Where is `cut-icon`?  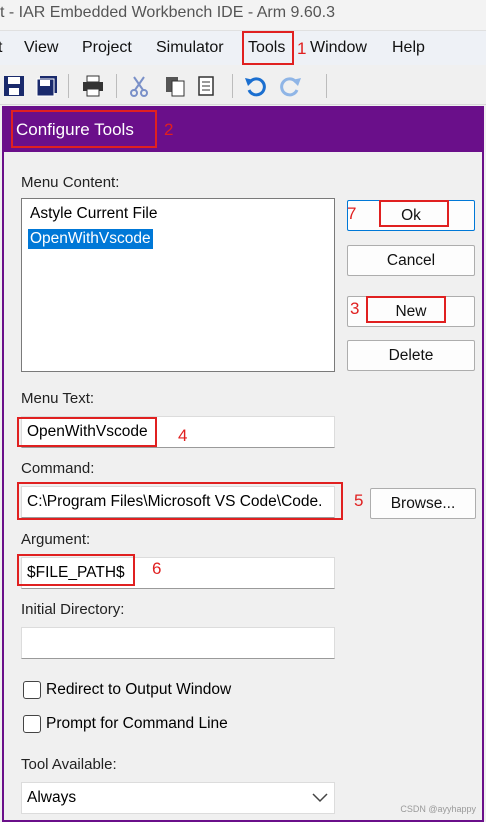
cut-icon is located at coordinates (139, 86).